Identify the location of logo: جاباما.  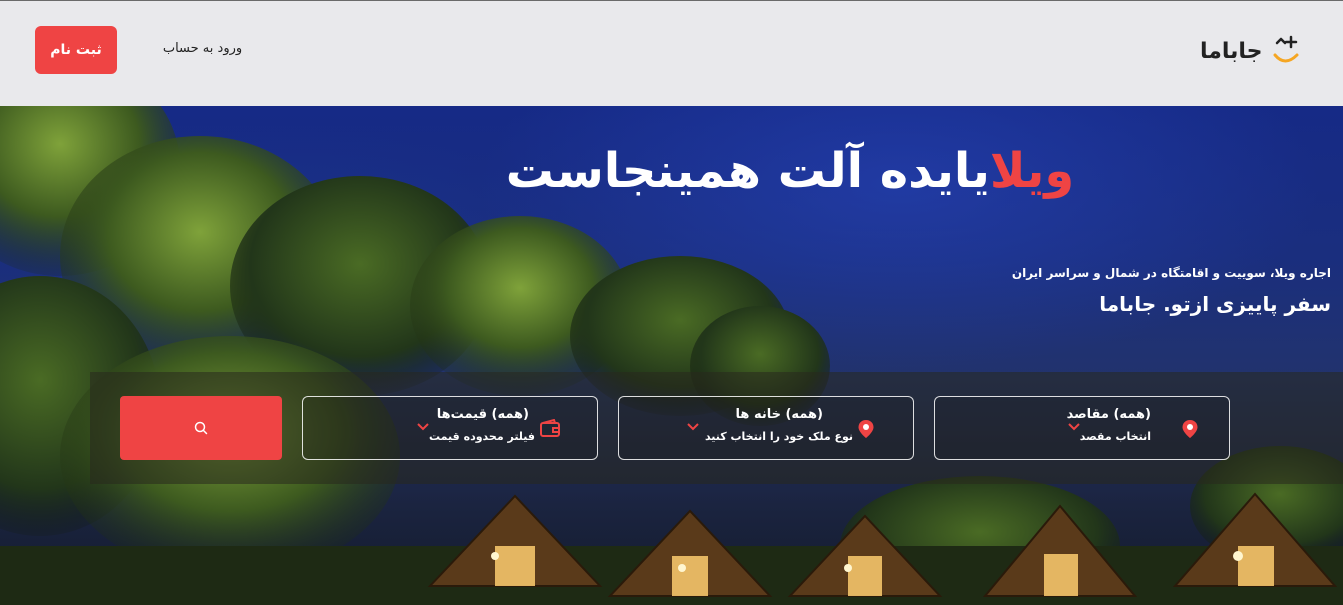
(1260, 51).